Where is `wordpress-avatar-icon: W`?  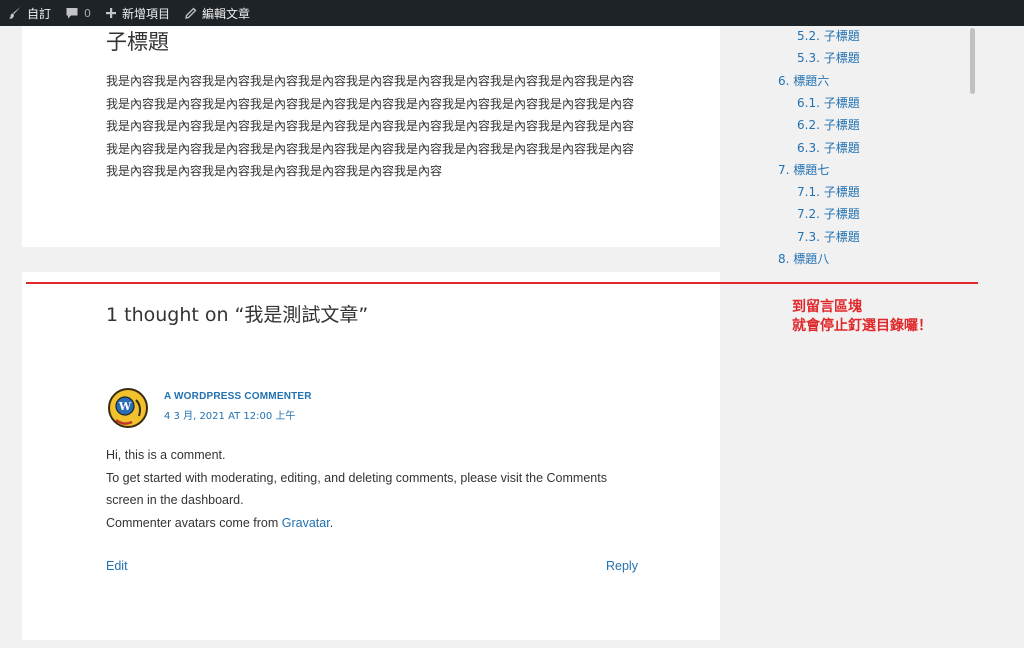
wordpress-avatar-icon: W is located at coordinates (128, 408).